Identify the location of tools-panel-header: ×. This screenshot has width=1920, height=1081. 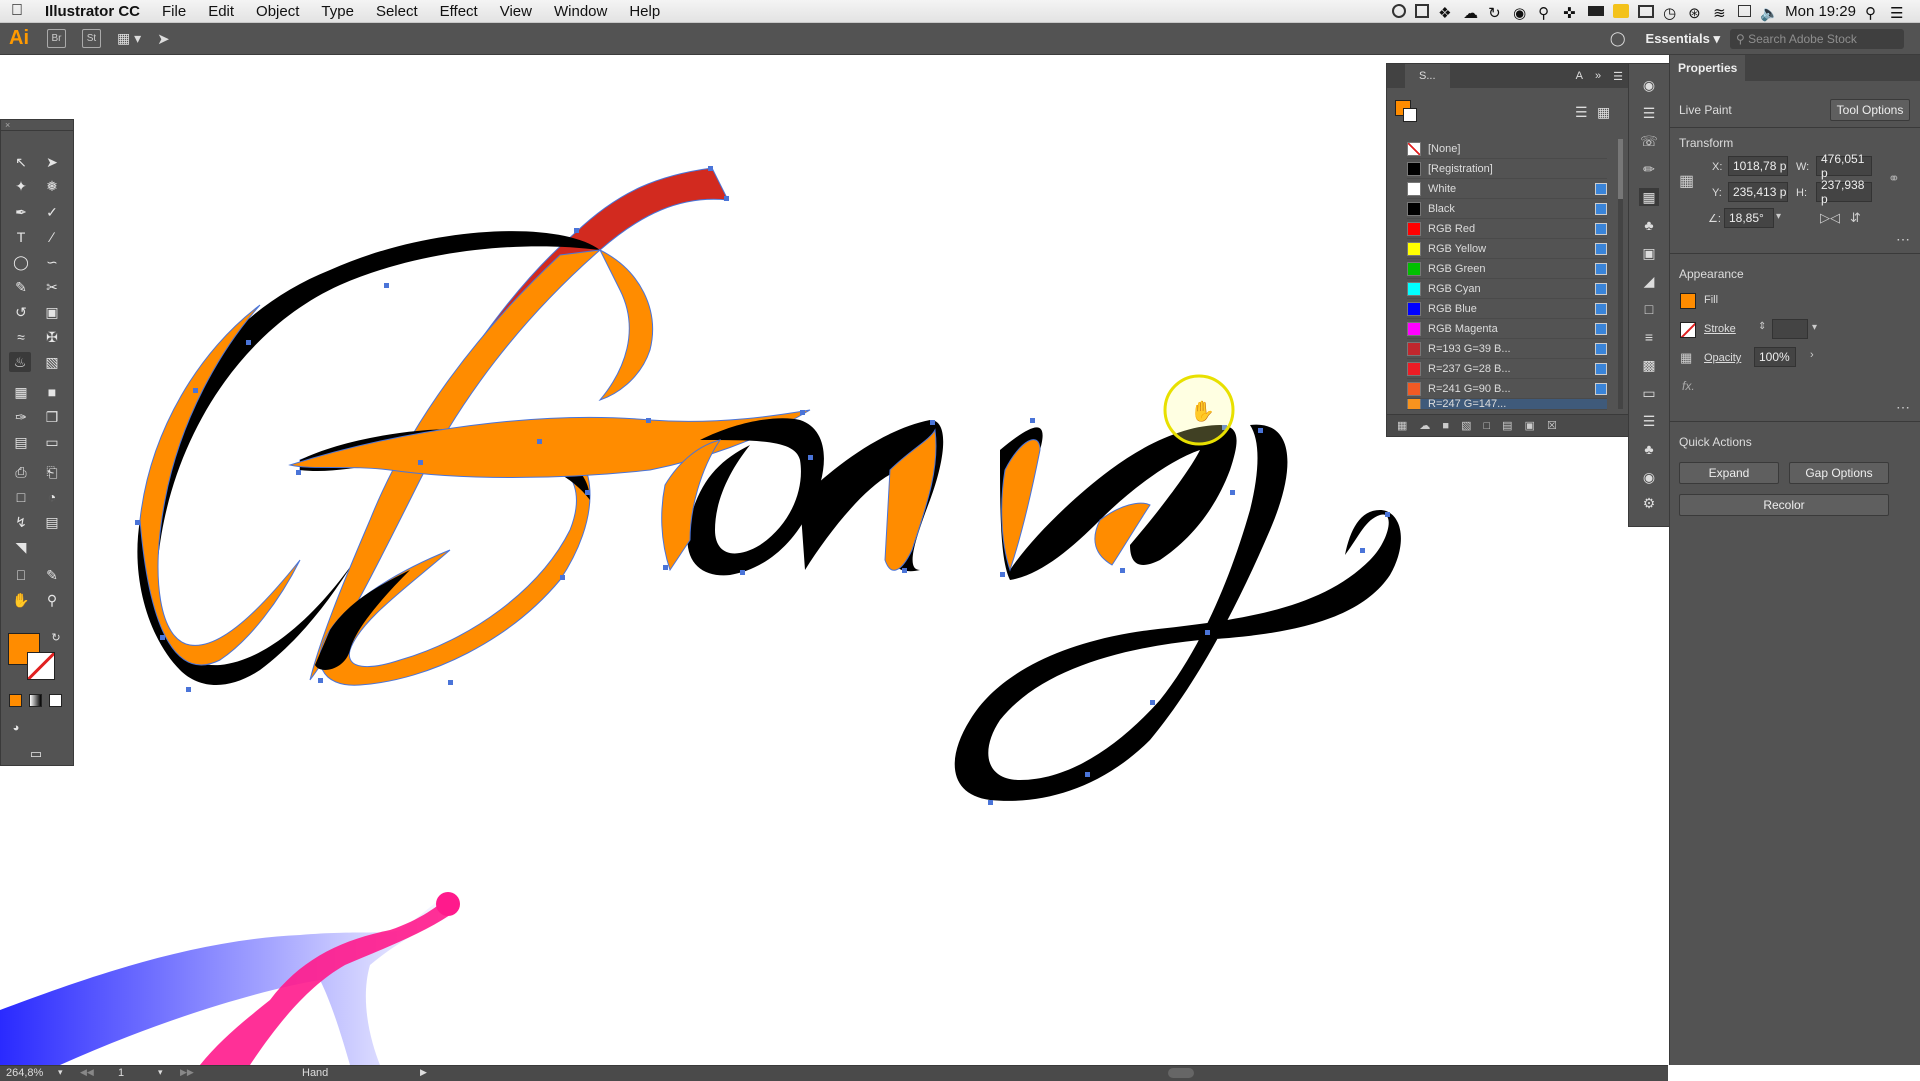
(37, 125).